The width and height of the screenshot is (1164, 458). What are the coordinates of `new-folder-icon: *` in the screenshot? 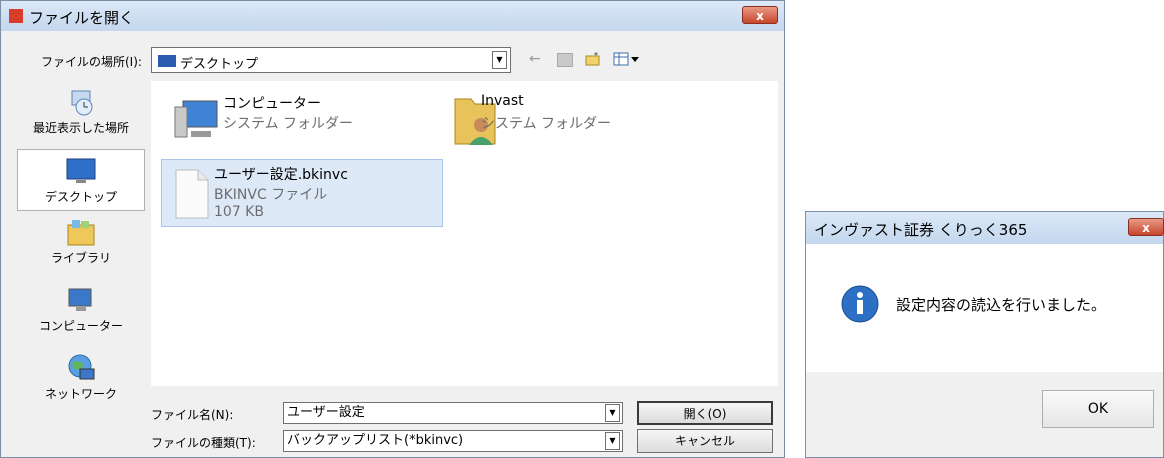 It's located at (593, 58).